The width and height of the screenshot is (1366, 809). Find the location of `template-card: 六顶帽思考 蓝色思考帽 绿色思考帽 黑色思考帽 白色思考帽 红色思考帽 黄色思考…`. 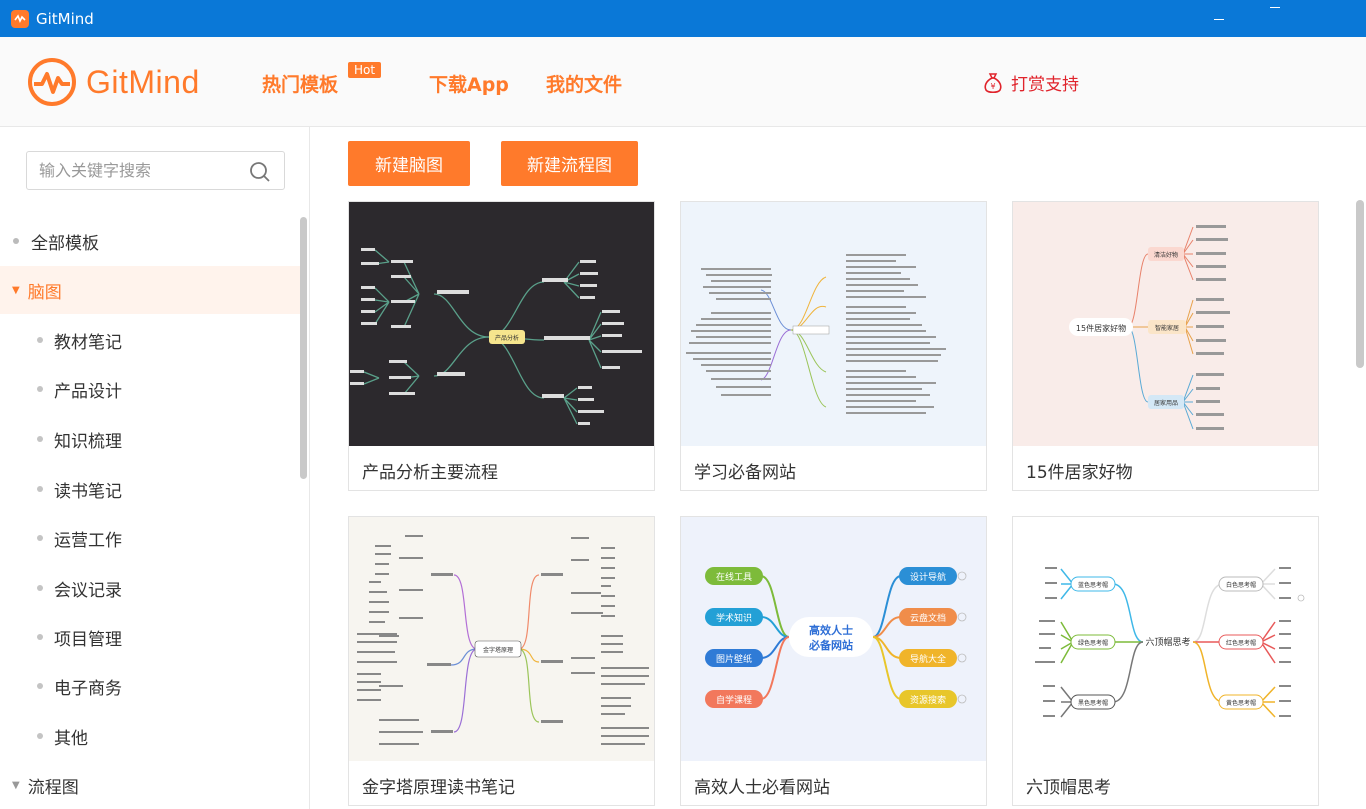

template-card: 六顶帽思考 蓝色思考帽 绿色思考帽 黑色思考帽 白色思考帽 红色思考帽 黄色思考… is located at coordinates (1165, 661).